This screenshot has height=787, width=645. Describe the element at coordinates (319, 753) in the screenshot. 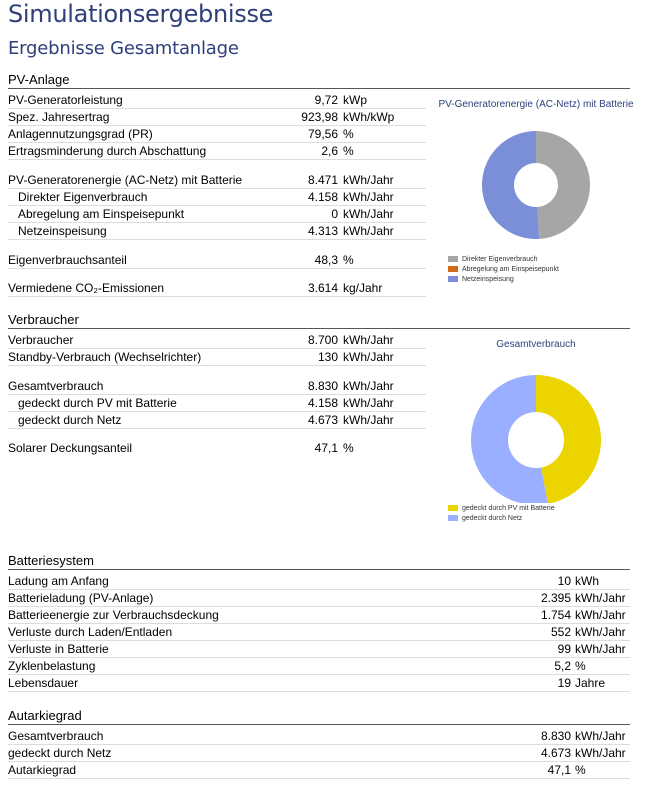

I see `table-row: gedeckt durch Netz 4.673 kWh/Jahr` at that location.